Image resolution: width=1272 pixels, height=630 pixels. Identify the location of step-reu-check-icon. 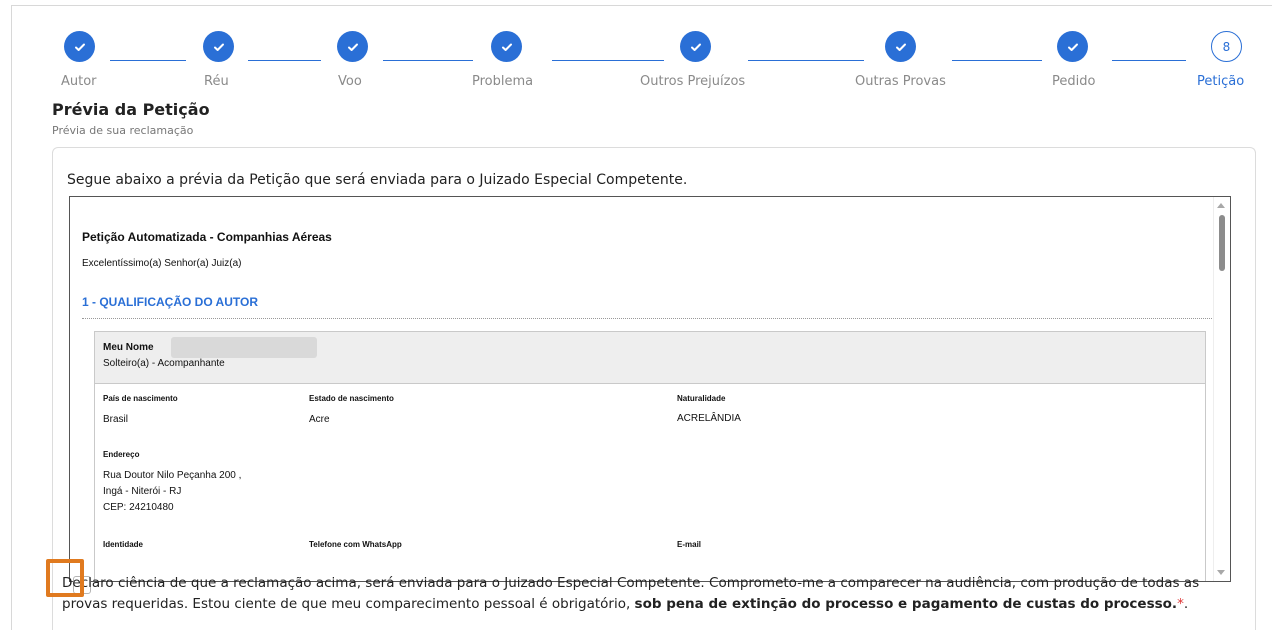
(218, 46).